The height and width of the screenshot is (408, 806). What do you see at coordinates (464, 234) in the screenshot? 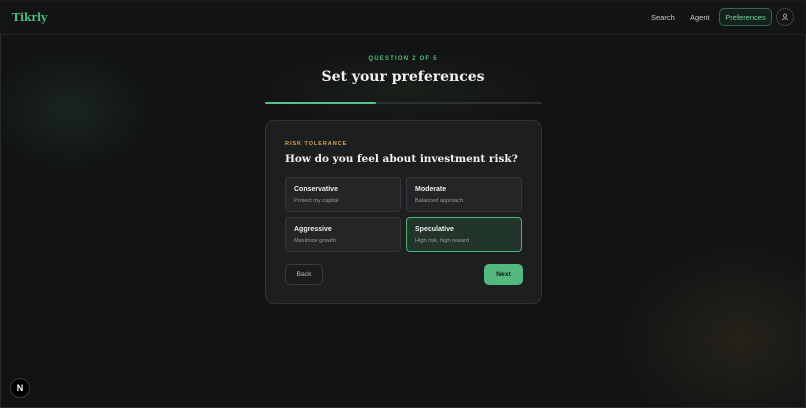
I see `option-speculative: Speculative High risk, high reward` at bounding box center [464, 234].